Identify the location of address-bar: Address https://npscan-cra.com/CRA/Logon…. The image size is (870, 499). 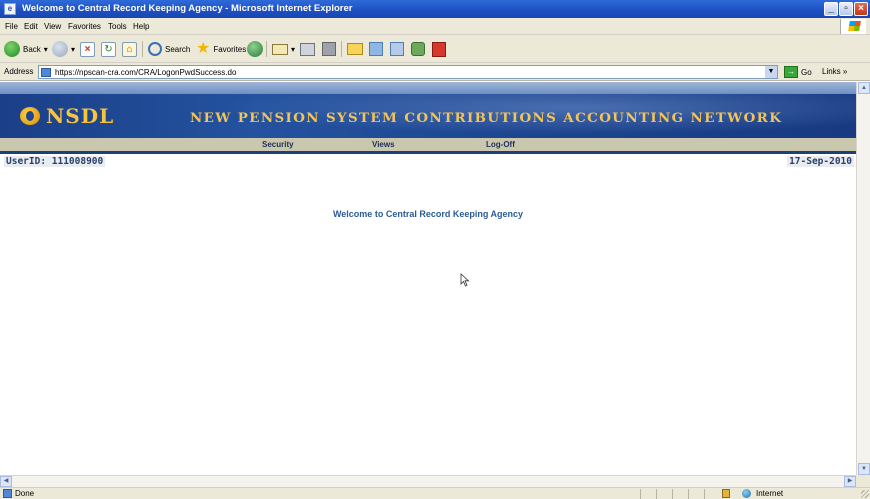
(435, 72).